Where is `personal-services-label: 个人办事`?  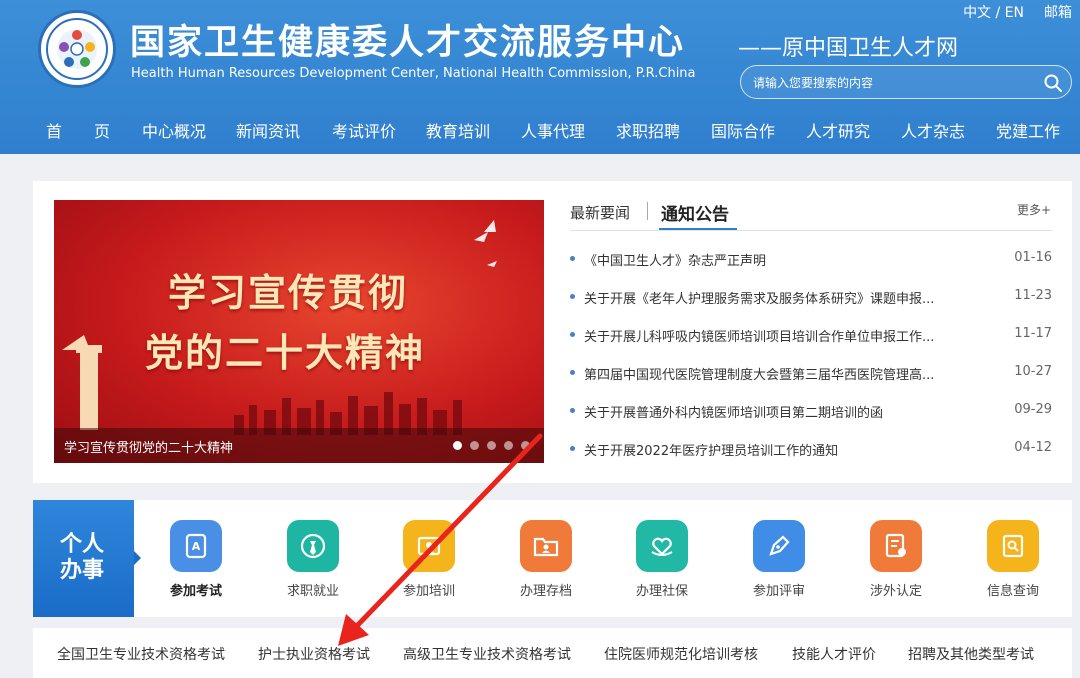 personal-services-label: 个人办事 is located at coordinates (81, 557).